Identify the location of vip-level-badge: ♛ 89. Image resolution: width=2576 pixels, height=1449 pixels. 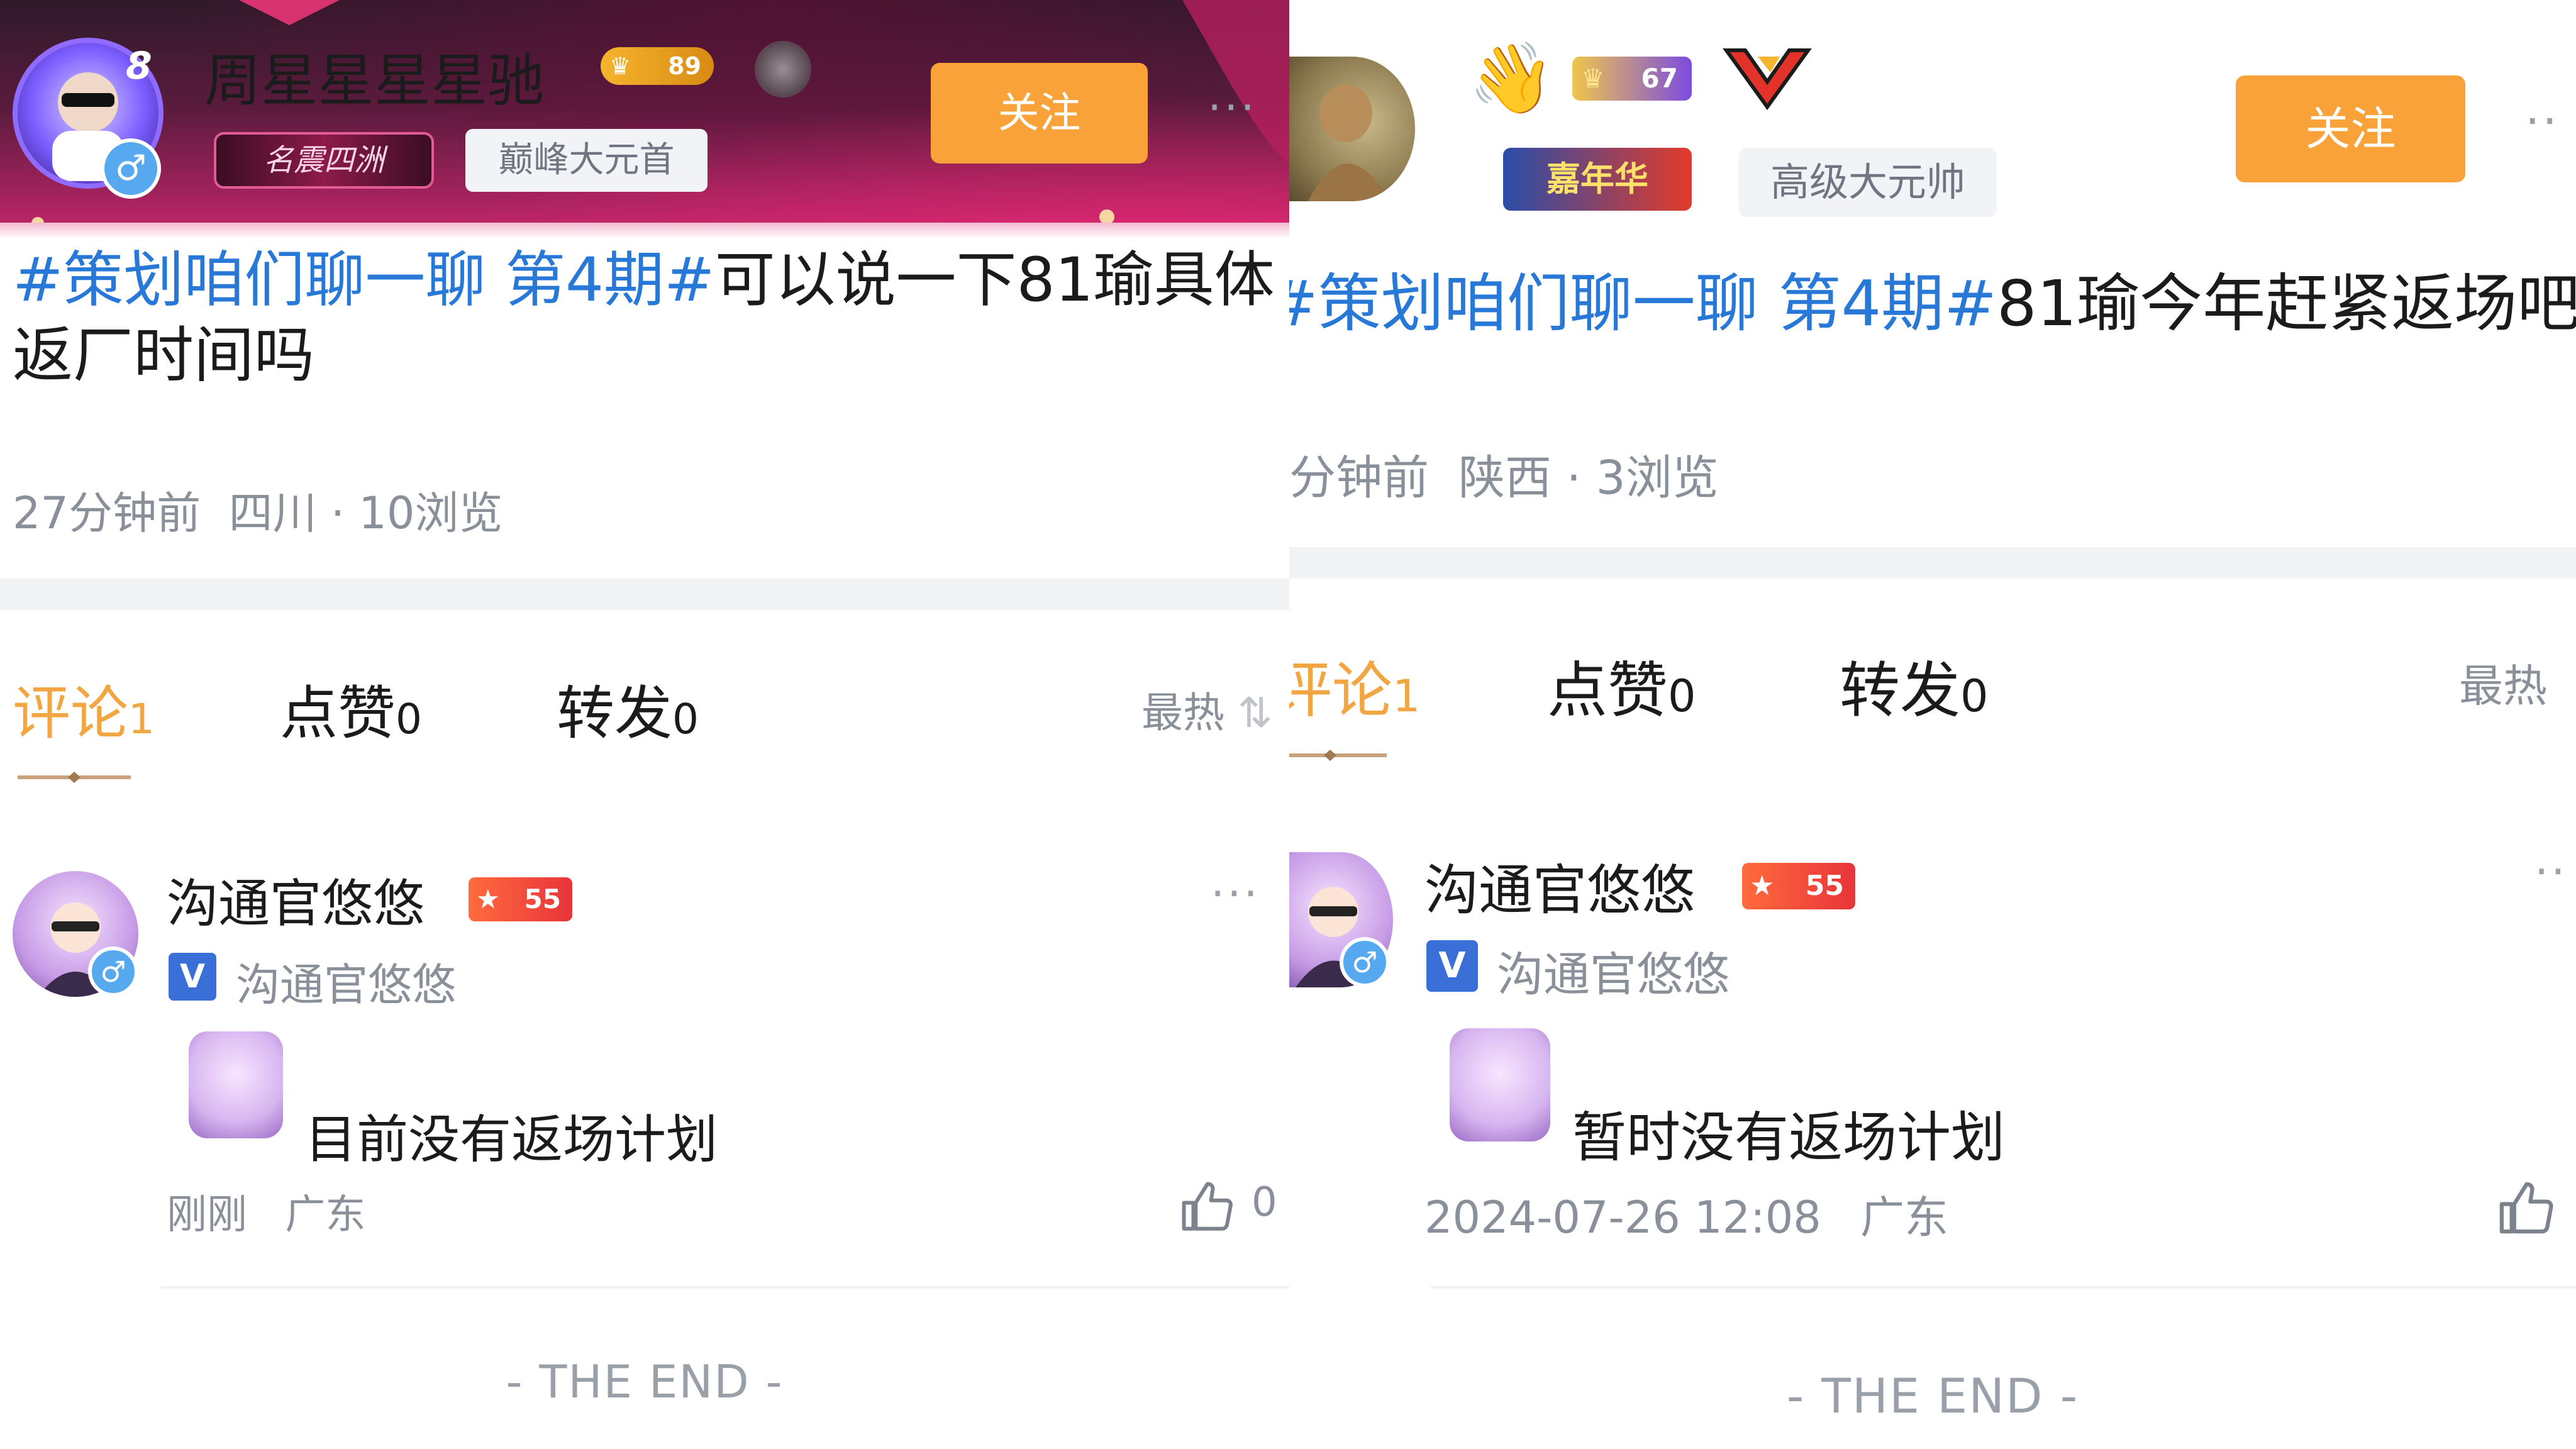
(657, 66).